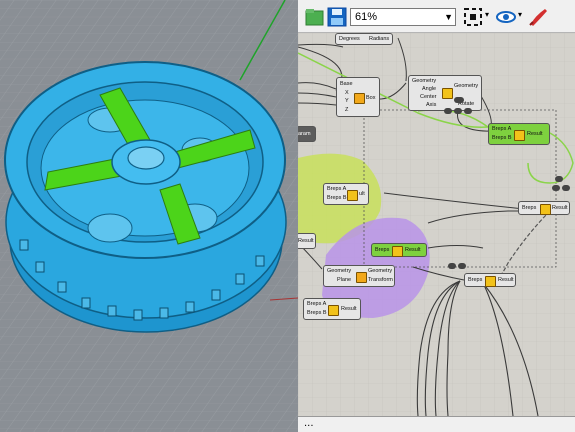 Image resolution: width=575 pixels, height=432 pixels. I want to click on union-bl-icon, so click(333, 310).